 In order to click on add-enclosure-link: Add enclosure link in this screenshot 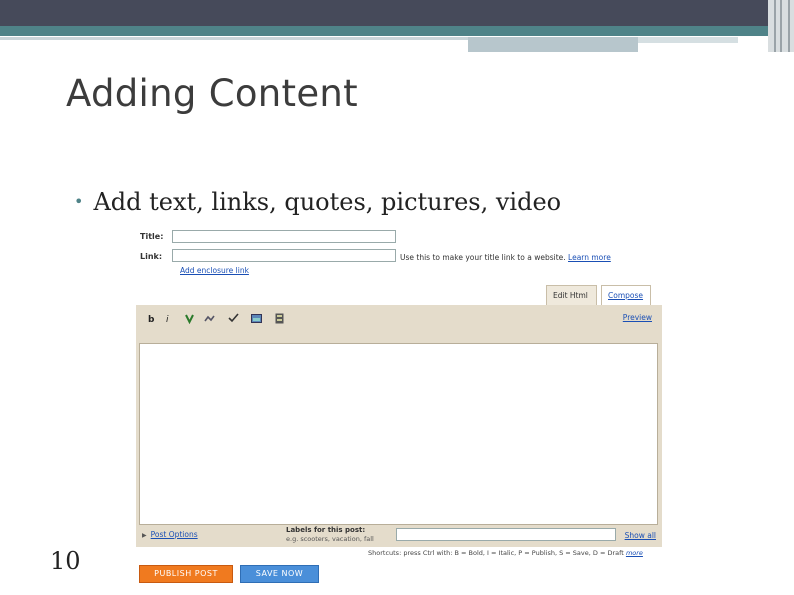, I will do `click(214, 270)`.